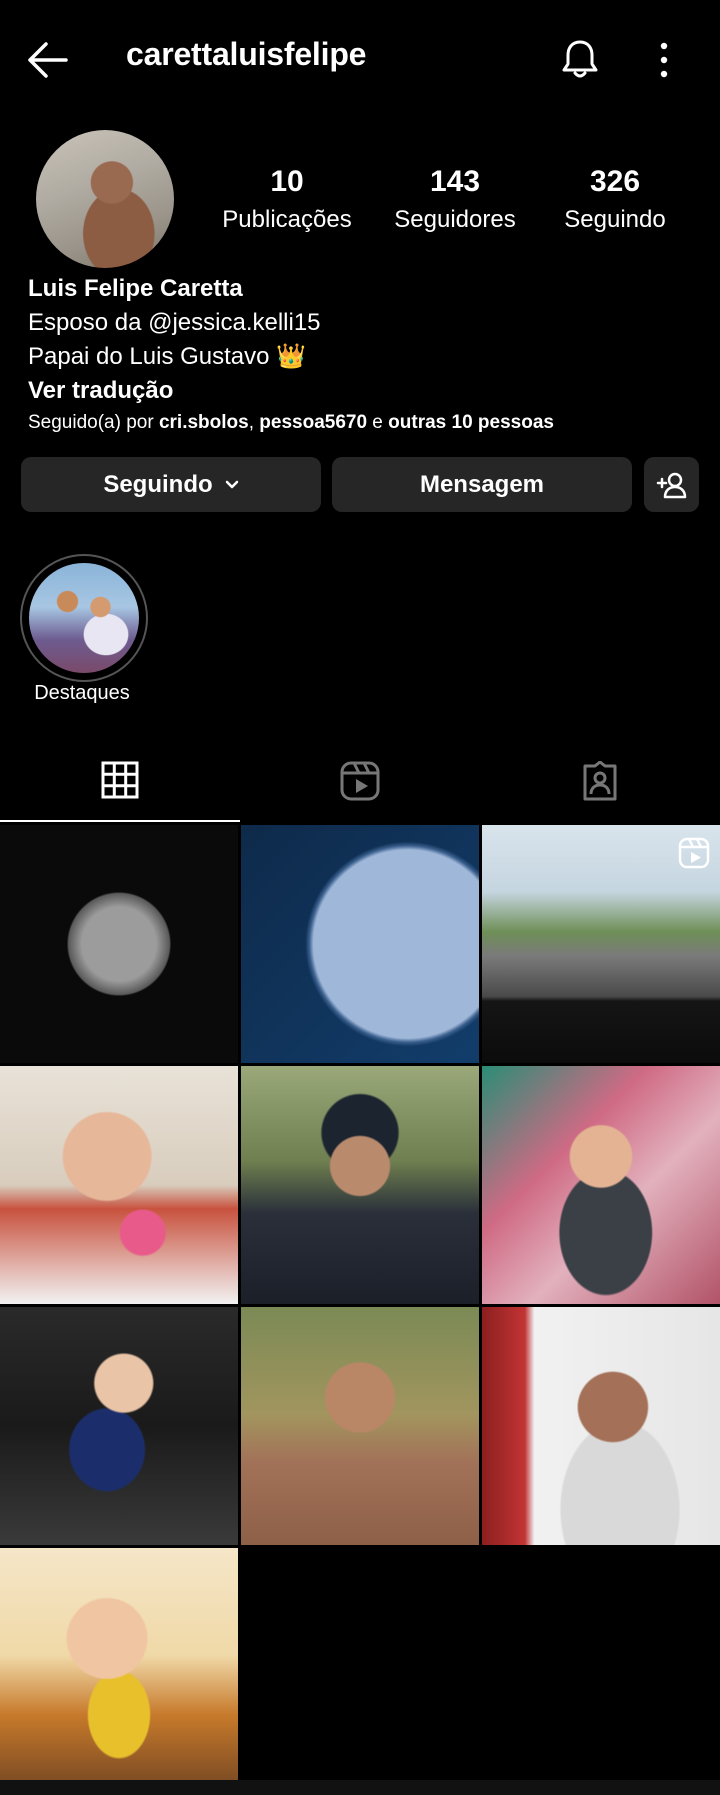 The width and height of the screenshot is (720, 1795). Describe the element at coordinates (455, 201) in the screenshot. I see `stat-followers: 143 Seguidores` at that location.